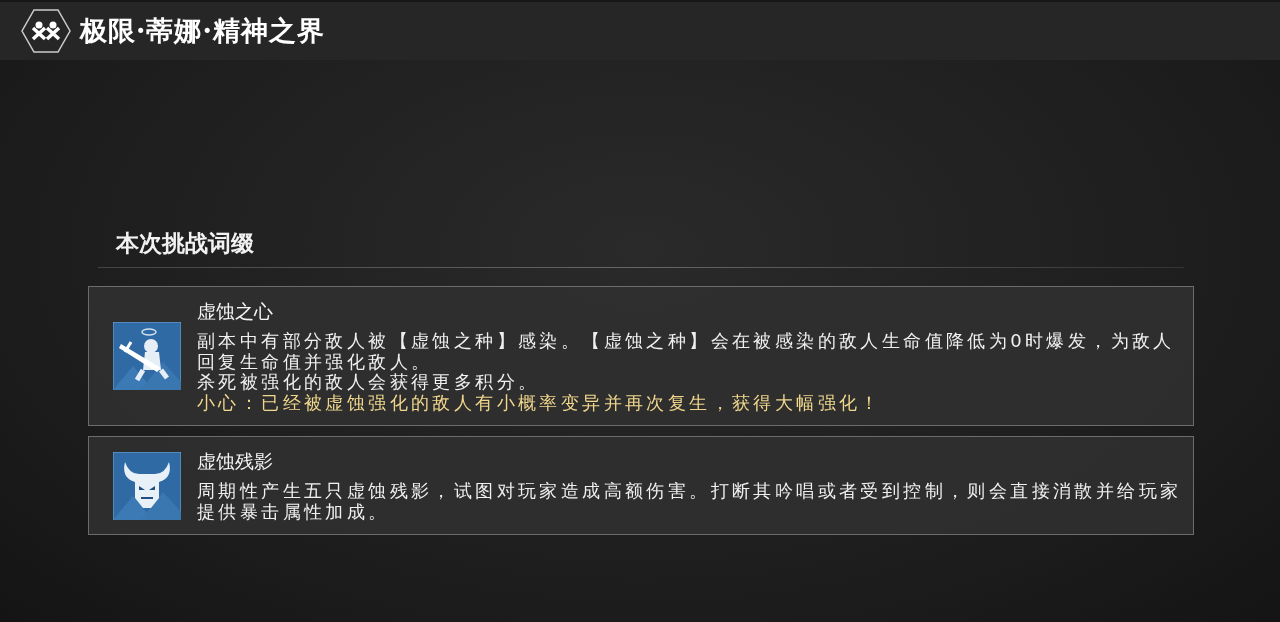 The height and width of the screenshot is (622, 1280). I want to click on sword-icon, so click(147, 356).